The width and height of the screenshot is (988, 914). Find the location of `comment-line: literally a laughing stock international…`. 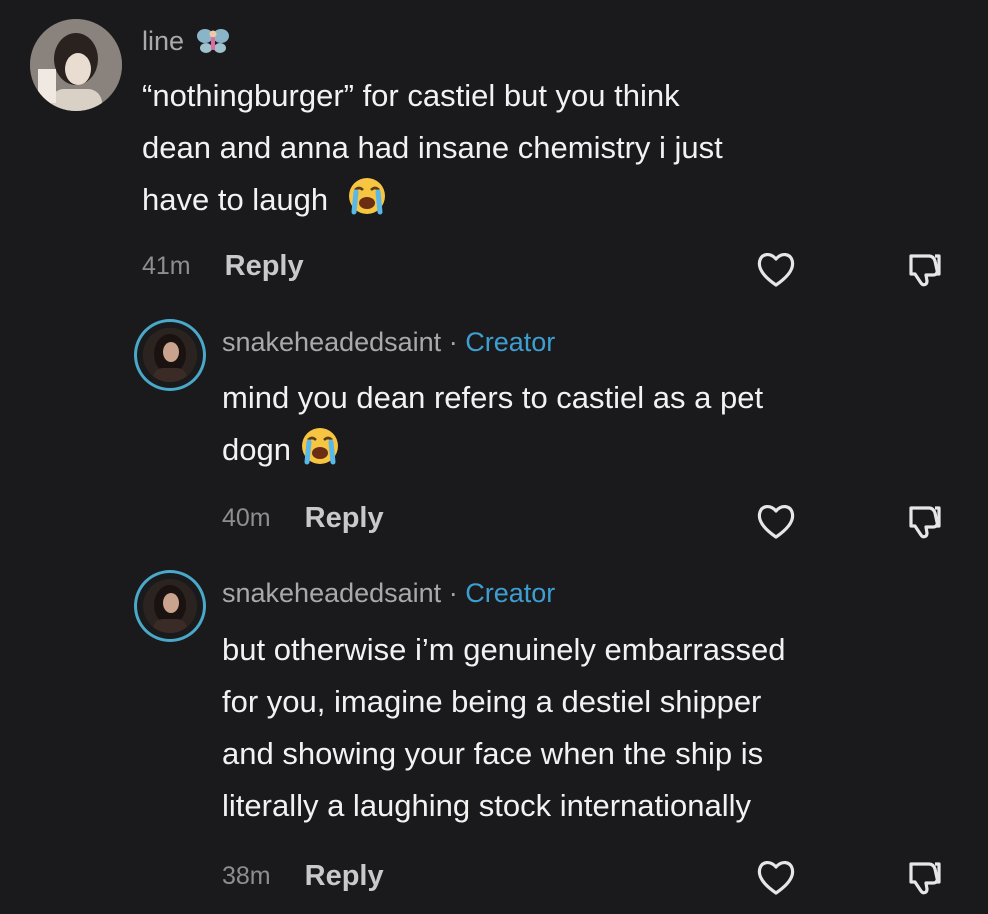

comment-line: literally a laughing stock international… is located at coordinates (487, 805).